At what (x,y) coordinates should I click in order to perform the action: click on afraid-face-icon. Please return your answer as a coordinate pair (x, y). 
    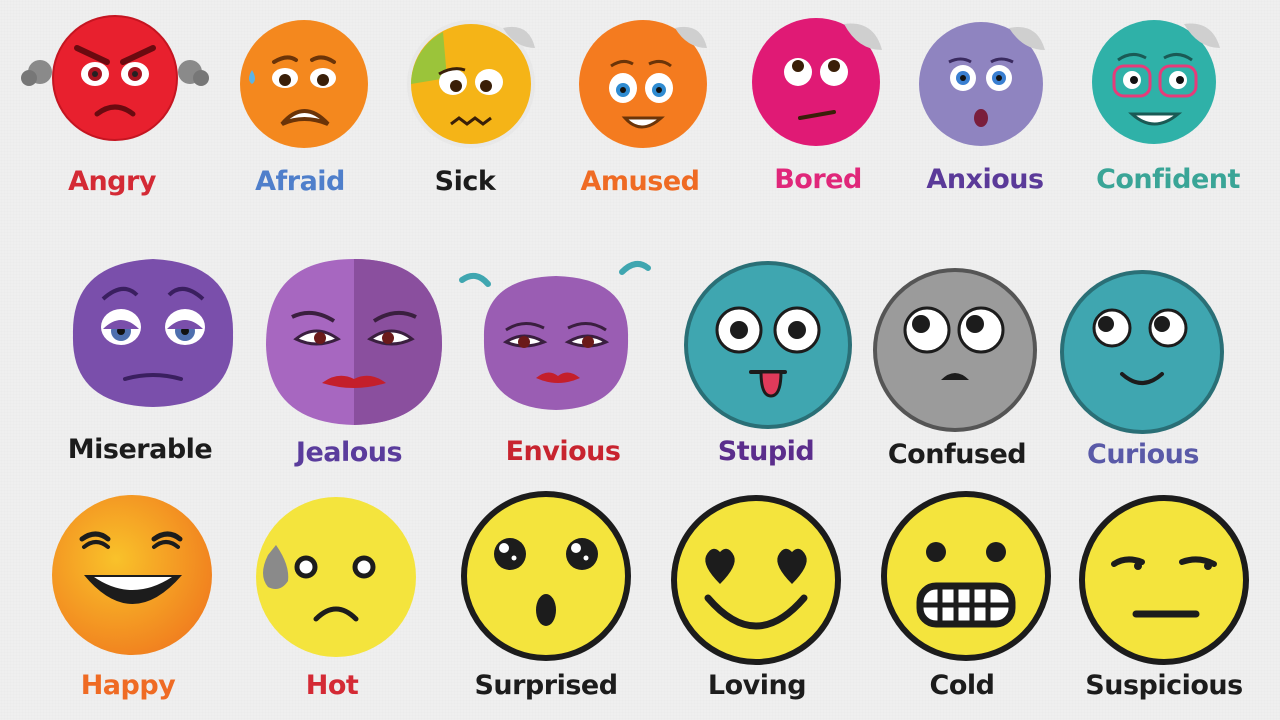
    Looking at the image, I should click on (304, 83).